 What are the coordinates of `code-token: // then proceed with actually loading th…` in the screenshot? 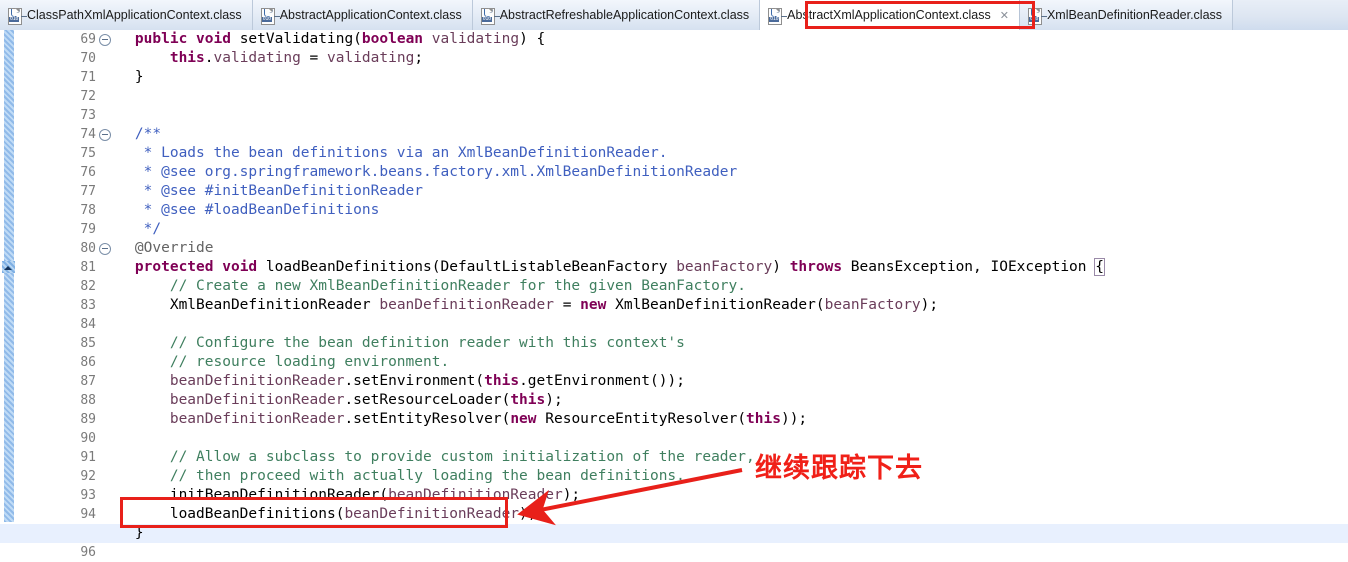 It's located at (392, 476).